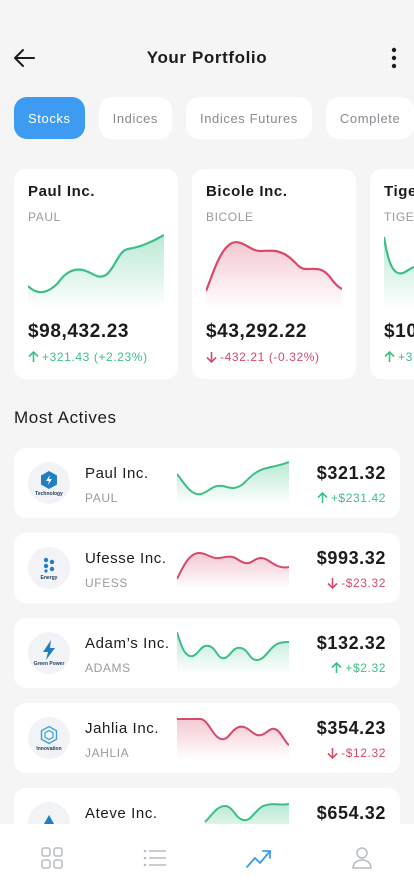 The image size is (414, 896). Describe the element at coordinates (257, 331) in the screenshot. I see `stock-price: $43,292.22` at that location.